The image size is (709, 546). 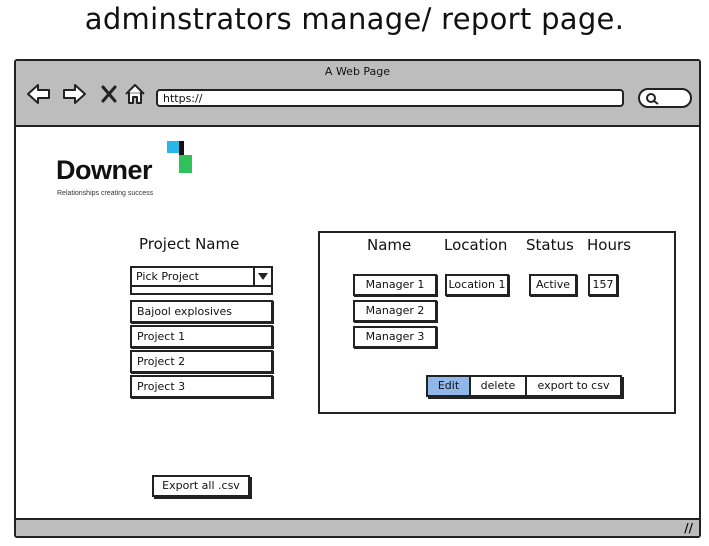 I want to click on resize-grip-icon: //, so click(x=688, y=528).